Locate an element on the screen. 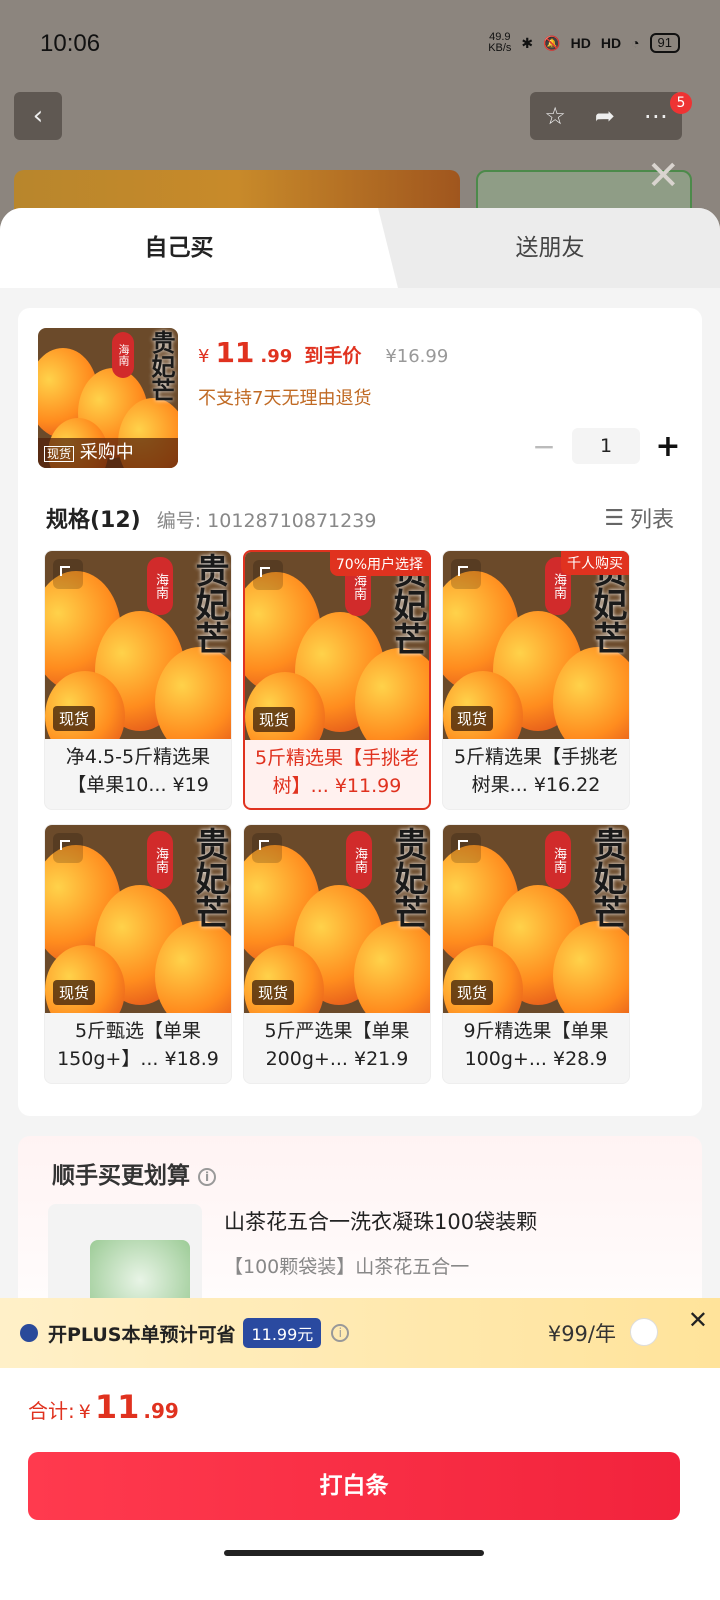  chevron-left-icon: ‹ is located at coordinates (38, 116).